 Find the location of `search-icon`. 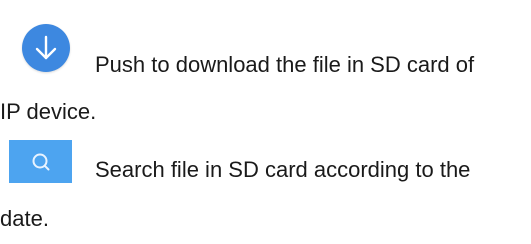

search-icon is located at coordinates (40, 161).